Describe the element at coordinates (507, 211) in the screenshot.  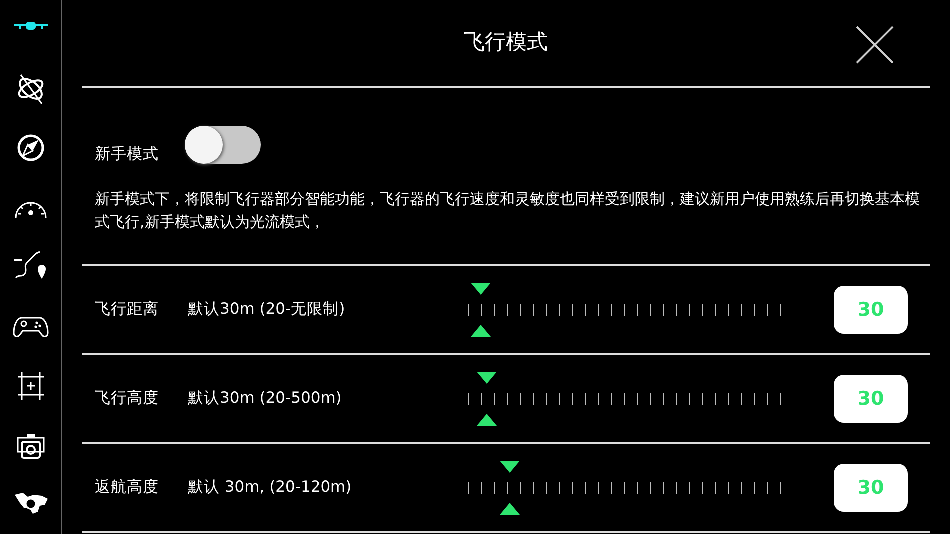
I see `description-text: 新手模式下，将限制飞行器部分智能功能，飞行器的飞行速度和灵敏度也同样受到限制，建议新用户使用熟练后再切换基本模式飞行,新手模式默认为光流模式，` at that location.